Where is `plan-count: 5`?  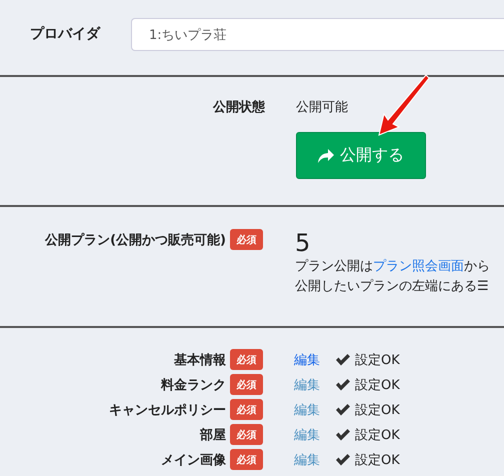 plan-count: 5 is located at coordinates (303, 243).